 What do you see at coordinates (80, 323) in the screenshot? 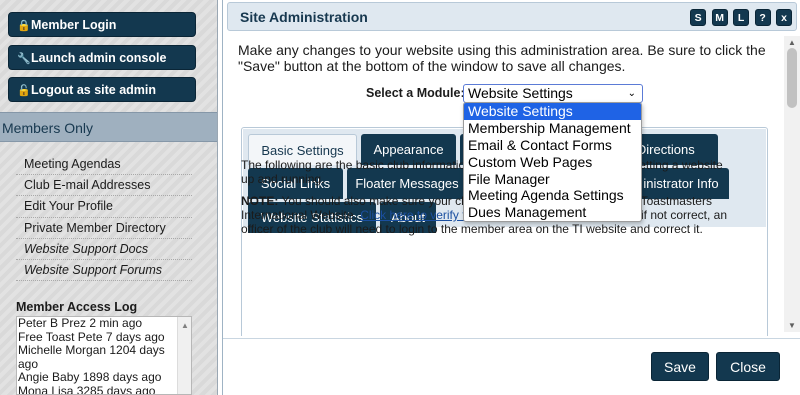
I see `access-log-entry: Peter B Prez 2 min ago` at bounding box center [80, 323].